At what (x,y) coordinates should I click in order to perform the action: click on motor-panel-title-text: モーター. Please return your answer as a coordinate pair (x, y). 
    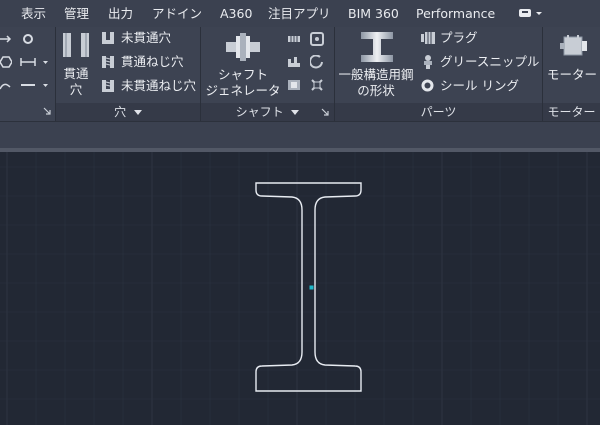
    Looking at the image, I should click on (571, 112).